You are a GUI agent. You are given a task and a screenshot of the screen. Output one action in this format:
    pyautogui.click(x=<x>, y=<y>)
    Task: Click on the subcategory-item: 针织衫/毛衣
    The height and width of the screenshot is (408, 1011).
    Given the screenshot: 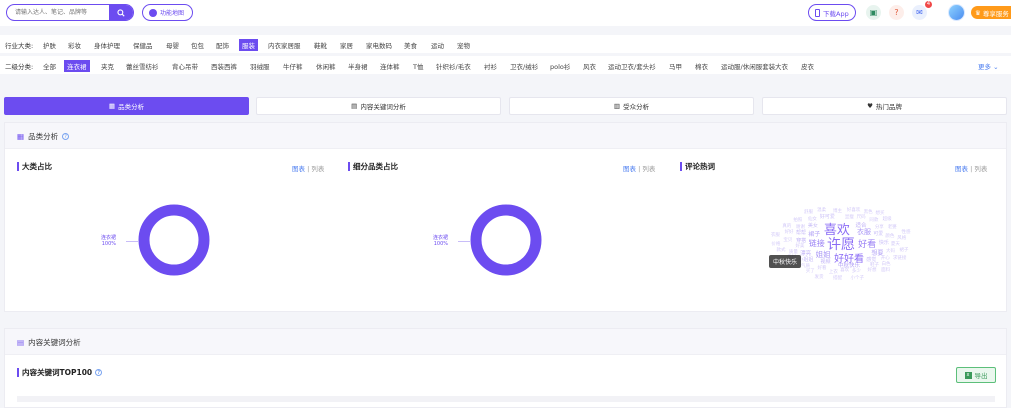 What is the action you would take?
    pyautogui.click(x=453, y=66)
    